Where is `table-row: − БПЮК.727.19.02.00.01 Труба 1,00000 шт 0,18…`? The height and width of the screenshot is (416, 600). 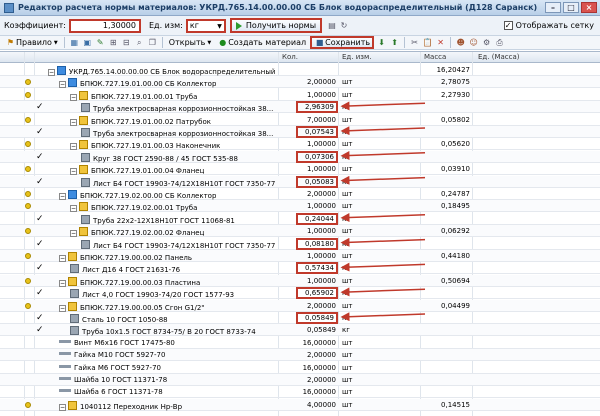
table-row: − БПЮК.727.19.02.00.01 Труба 1,00000 шт 0,18… is located at coordinates (300, 206).